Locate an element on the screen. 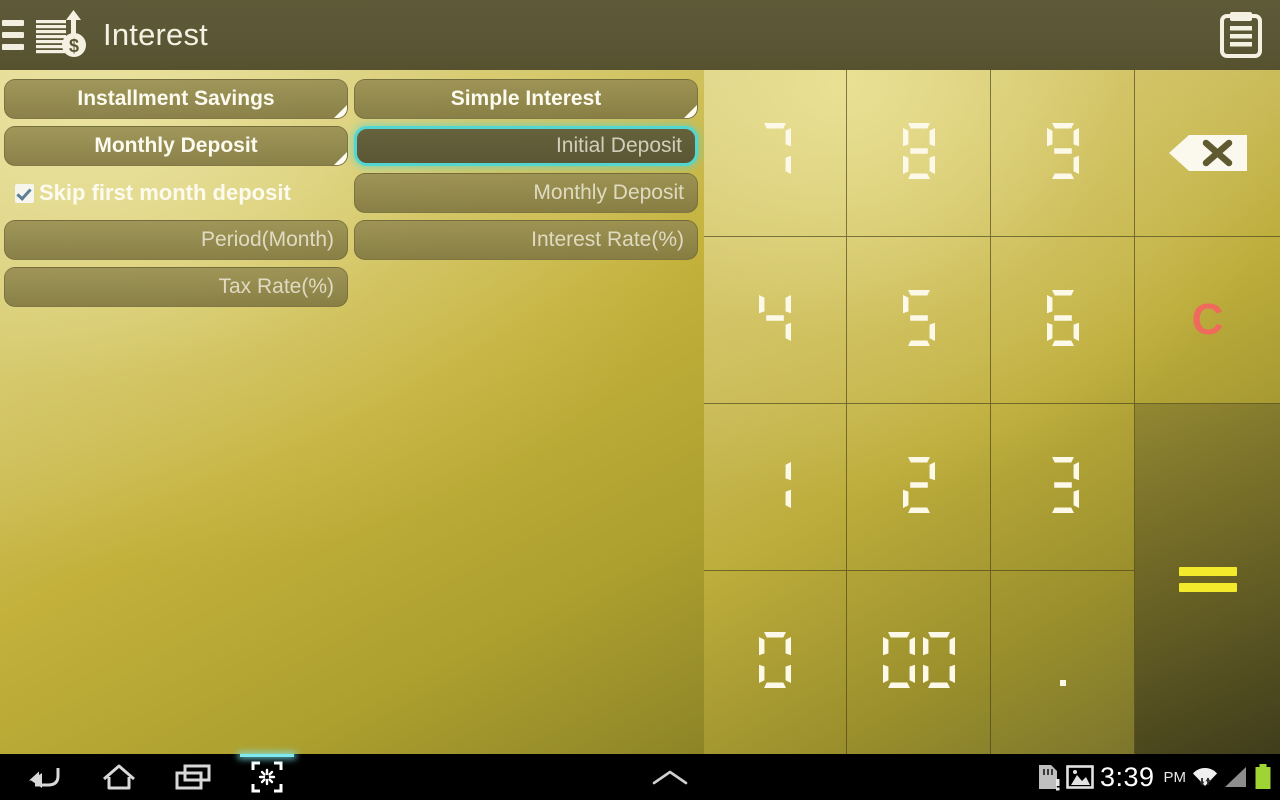  key-9-label is located at coordinates (1062, 153).